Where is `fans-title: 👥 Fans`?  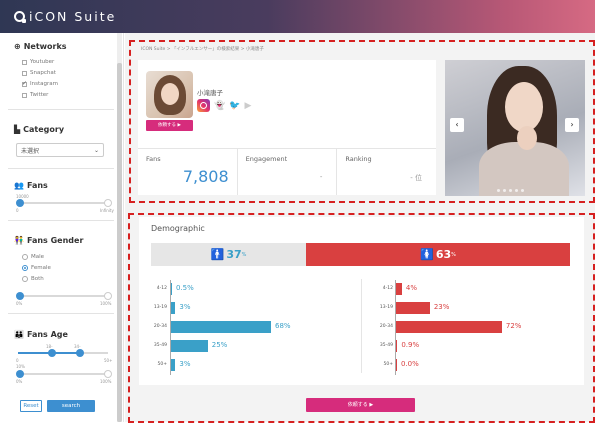
fans-title: 👥 Fans is located at coordinates (31, 185).